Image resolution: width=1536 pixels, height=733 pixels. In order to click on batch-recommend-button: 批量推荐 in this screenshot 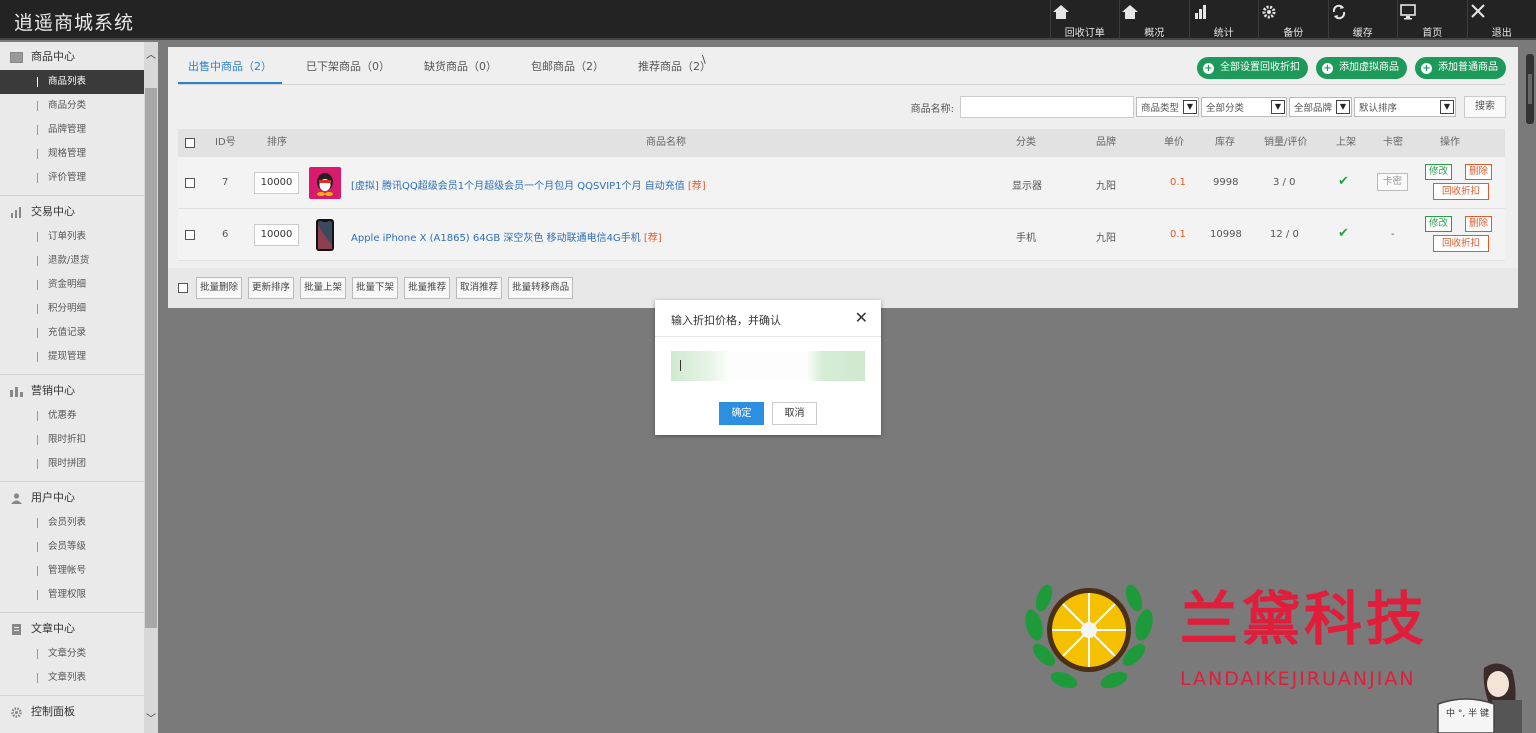, I will do `click(427, 288)`.